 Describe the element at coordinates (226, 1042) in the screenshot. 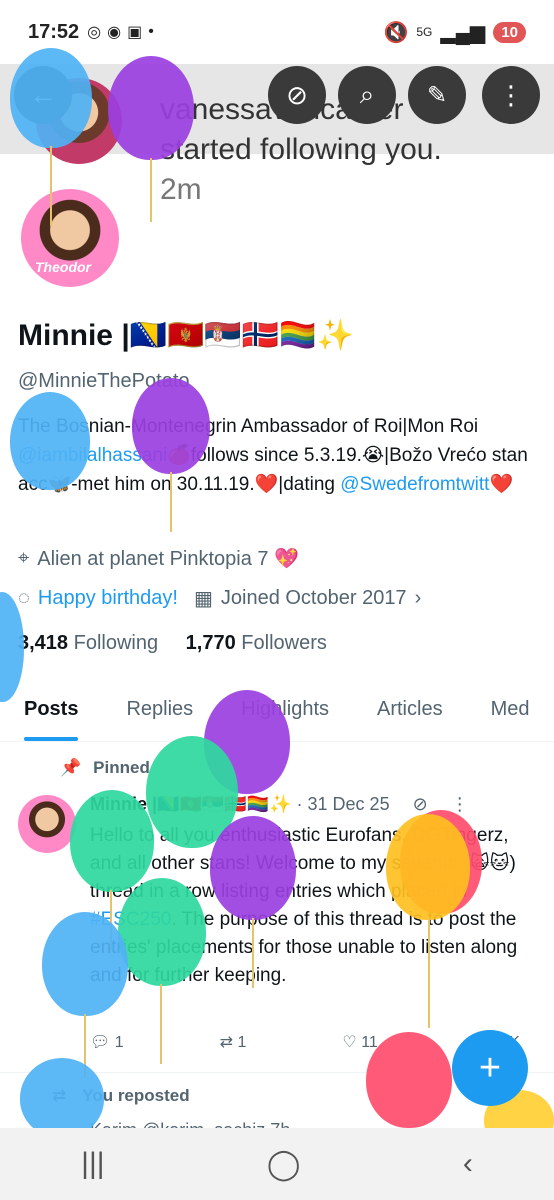

I see `repost-icon: ⇄` at that location.